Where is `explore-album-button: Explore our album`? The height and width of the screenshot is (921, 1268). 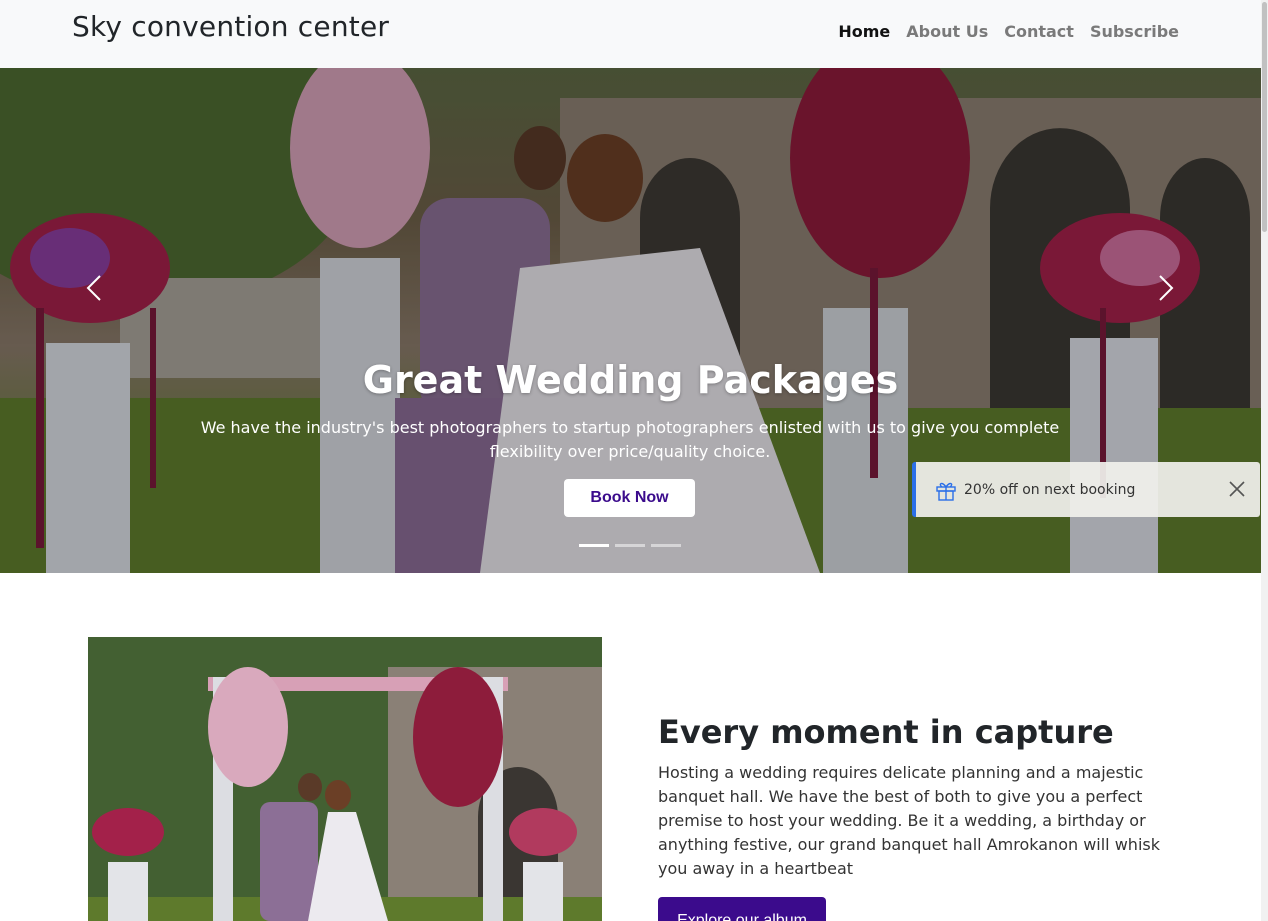 explore-album-button: Explore our album is located at coordinates (742, 909).